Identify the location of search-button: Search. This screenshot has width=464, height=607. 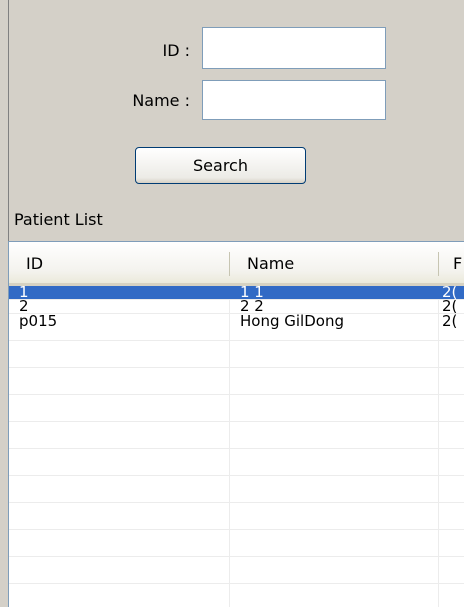
(220, 165).